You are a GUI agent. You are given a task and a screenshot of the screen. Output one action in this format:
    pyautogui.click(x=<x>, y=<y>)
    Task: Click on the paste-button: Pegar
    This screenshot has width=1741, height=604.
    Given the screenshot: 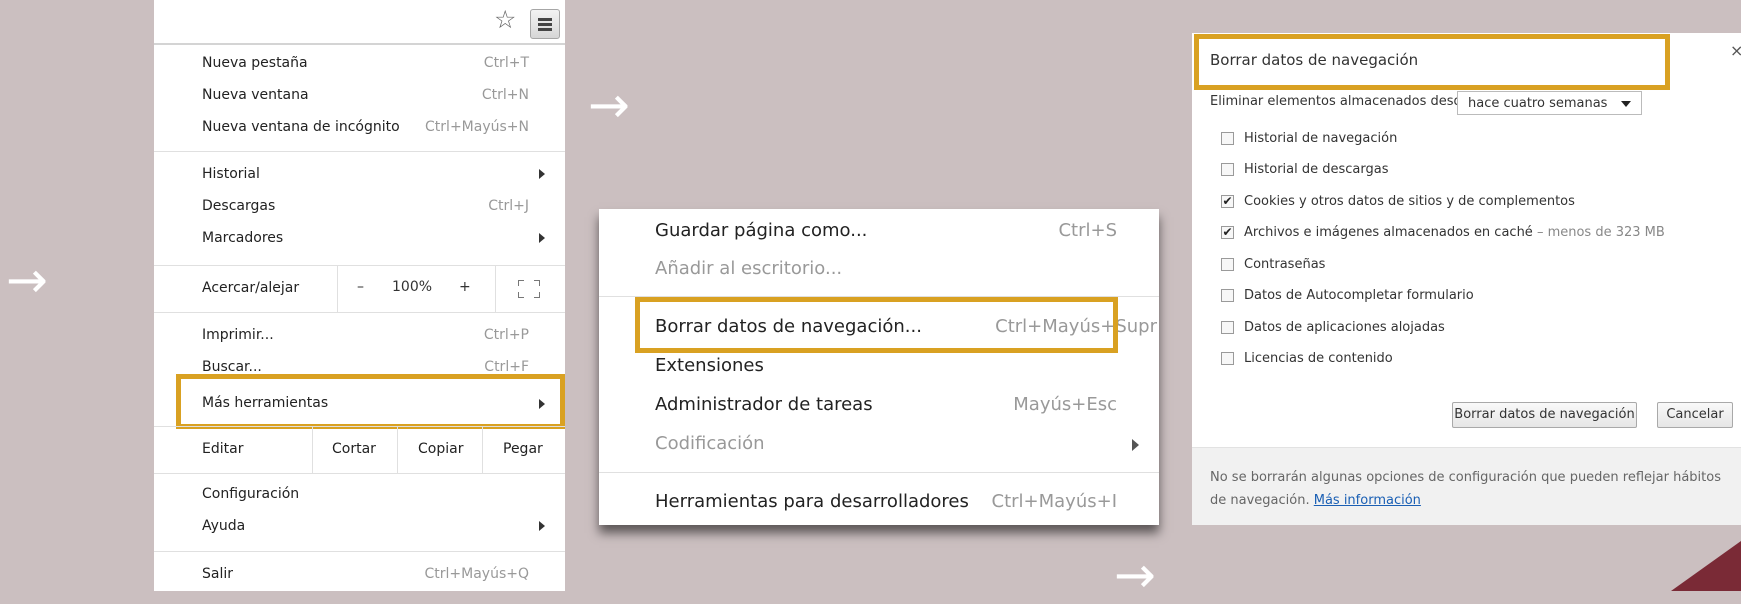 What is the action you would take?
    pyautogui.click(x=523, y=449)
    